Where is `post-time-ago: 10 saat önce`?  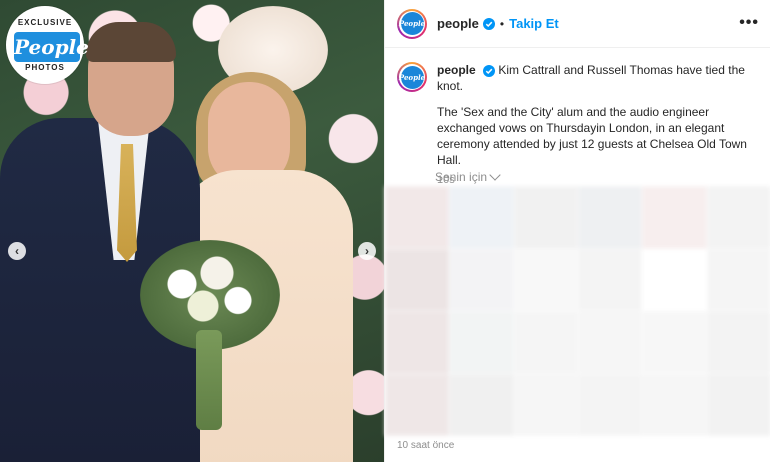
post-time-ago: 10 saat önce is located at coordinates (426, 445).